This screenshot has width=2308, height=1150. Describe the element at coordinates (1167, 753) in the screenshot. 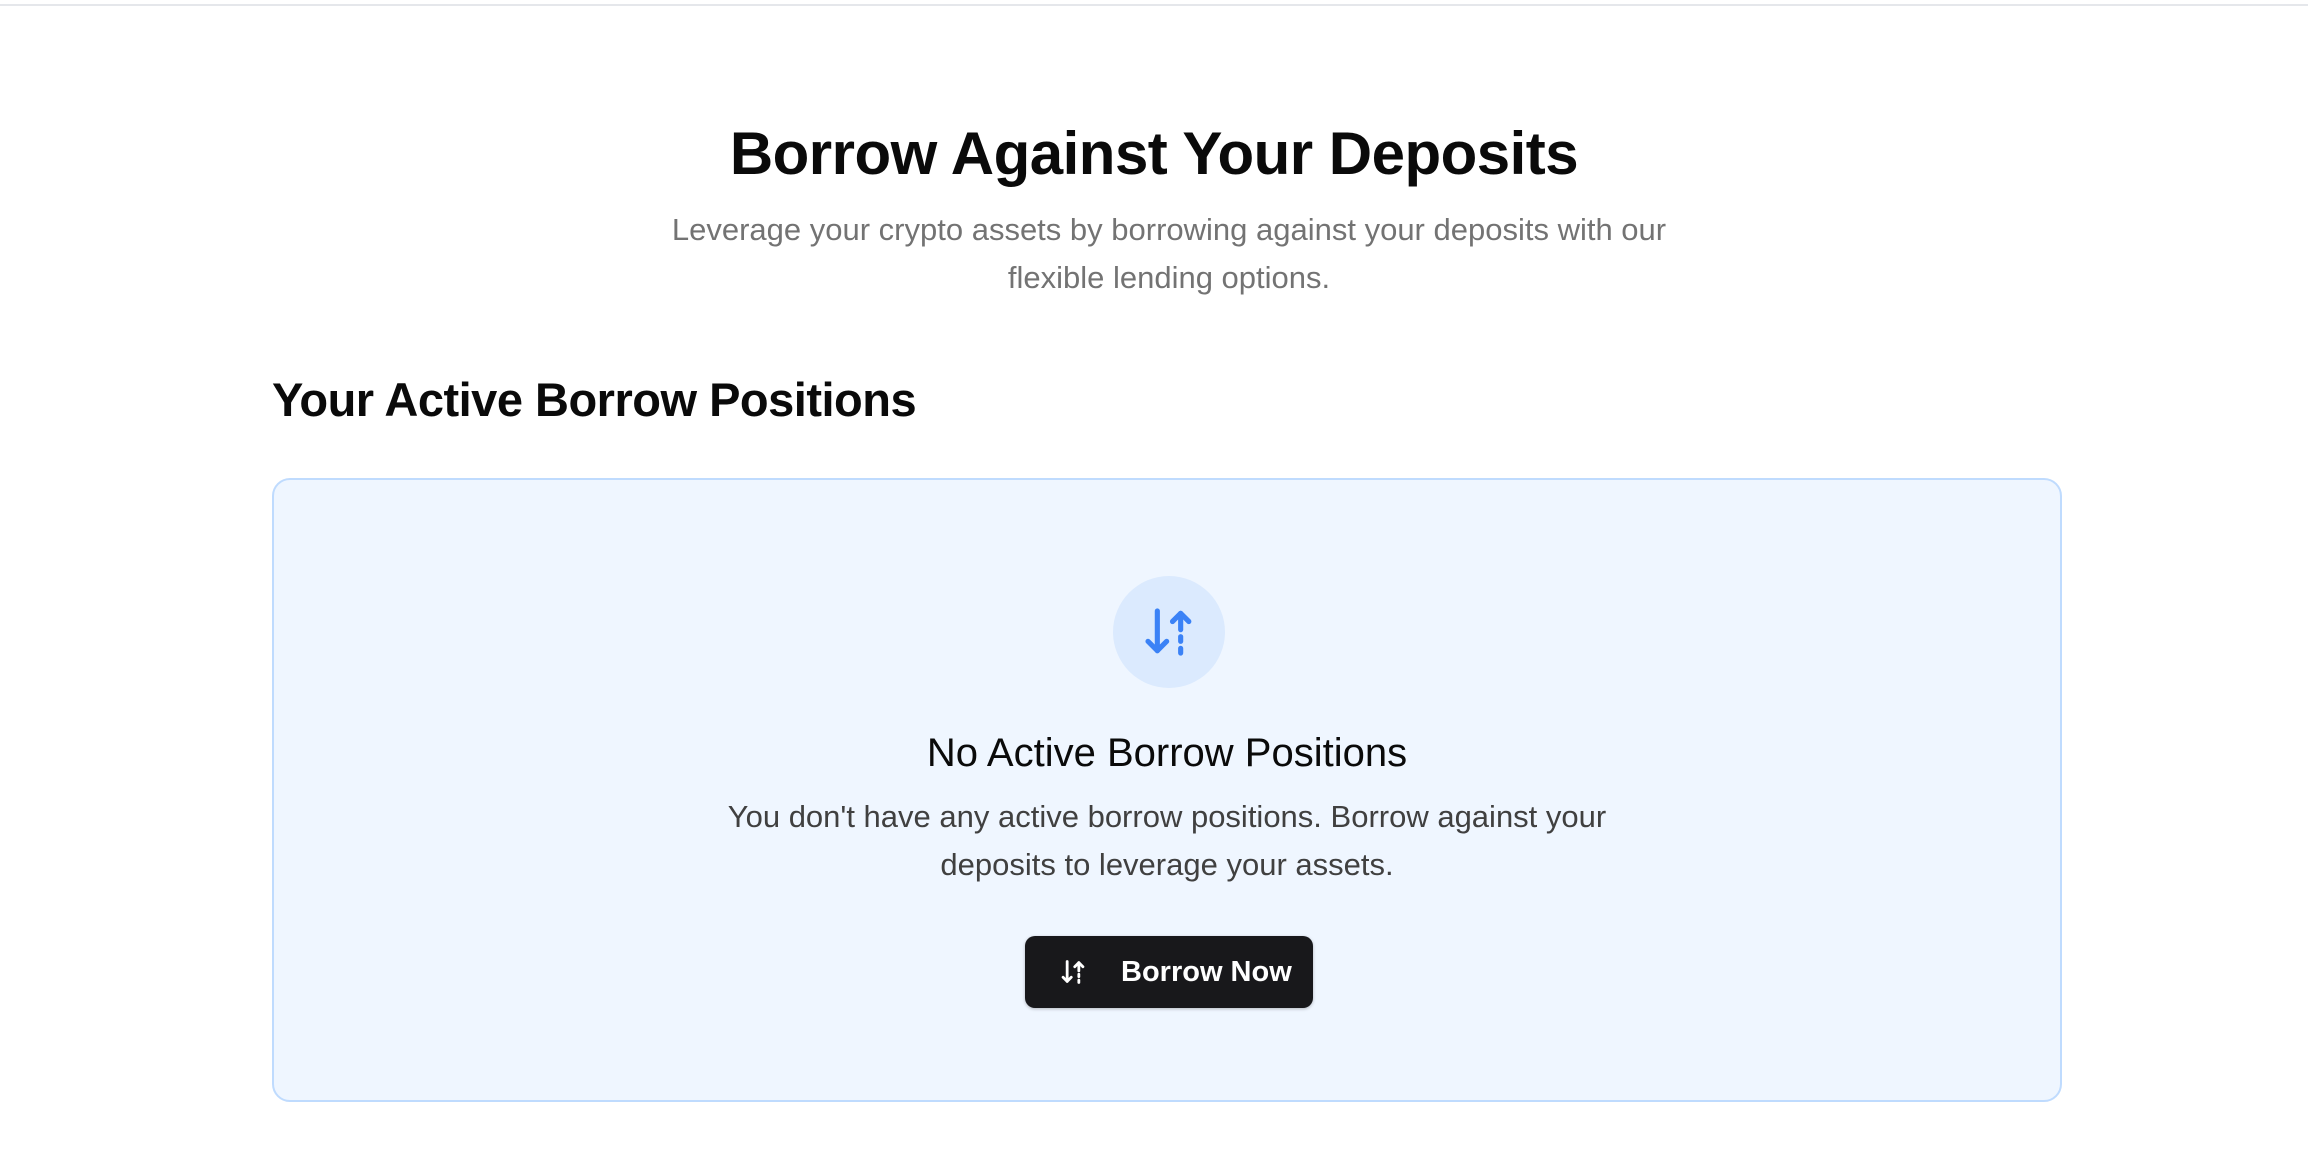

I see `empty-state-title: No Active Borrow Positions` at that location.